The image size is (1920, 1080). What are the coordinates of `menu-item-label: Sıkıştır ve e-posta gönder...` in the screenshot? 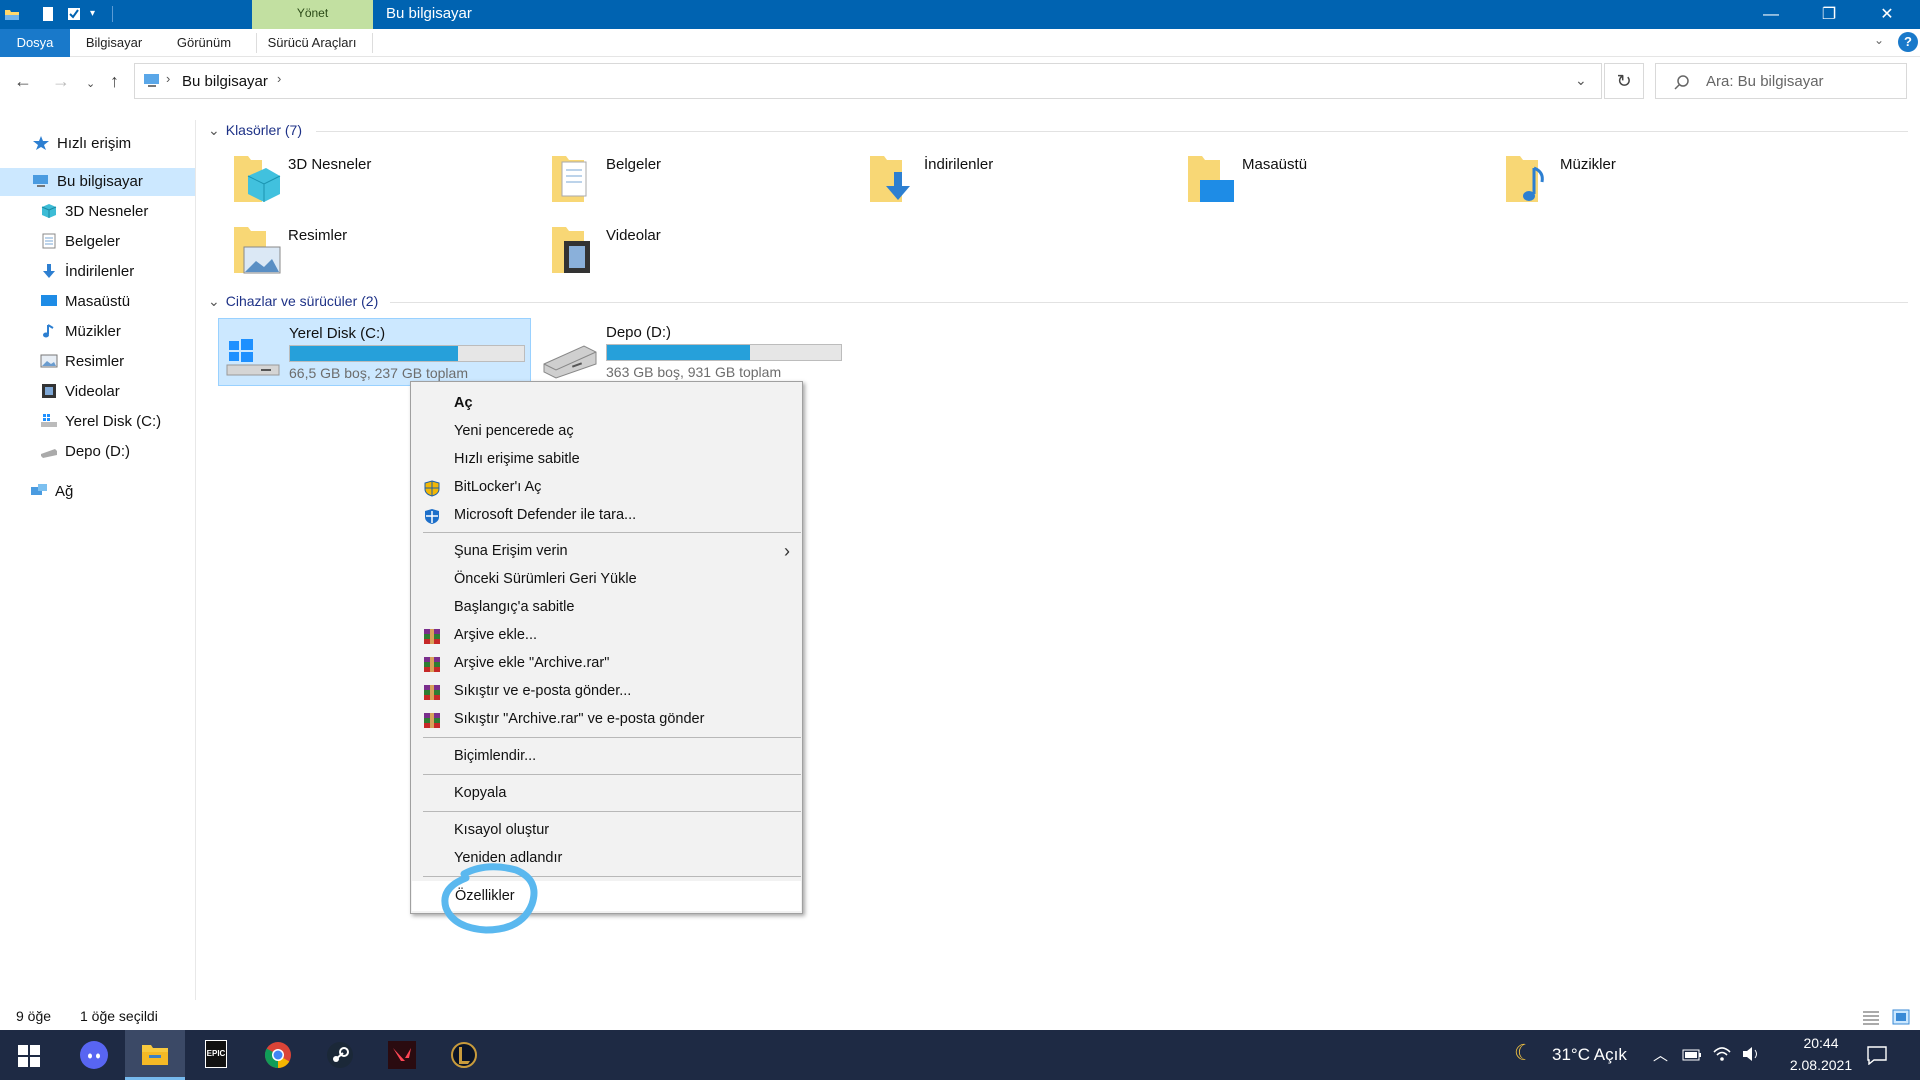 It's located at (543, 691).